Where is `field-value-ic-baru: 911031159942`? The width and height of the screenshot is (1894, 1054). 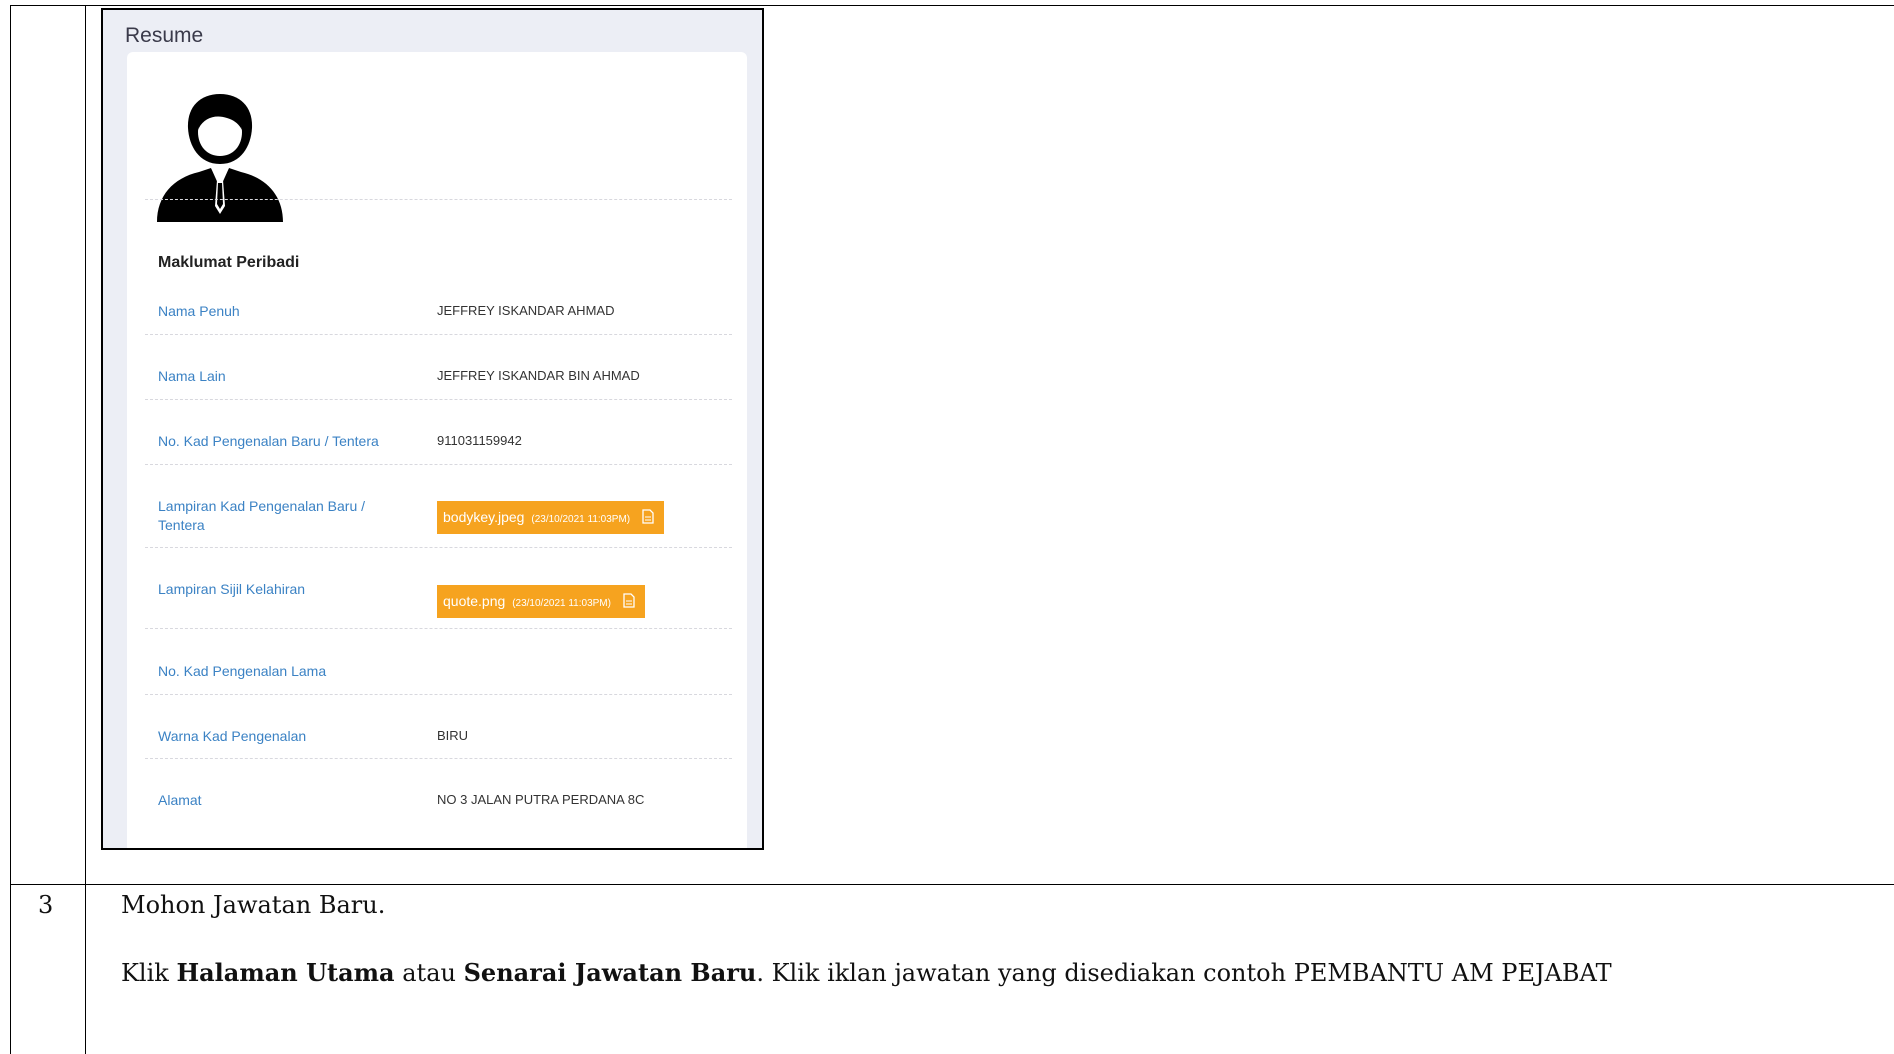 field-value-ic-baru: 911031159942 is located at coordinates (479, 440).